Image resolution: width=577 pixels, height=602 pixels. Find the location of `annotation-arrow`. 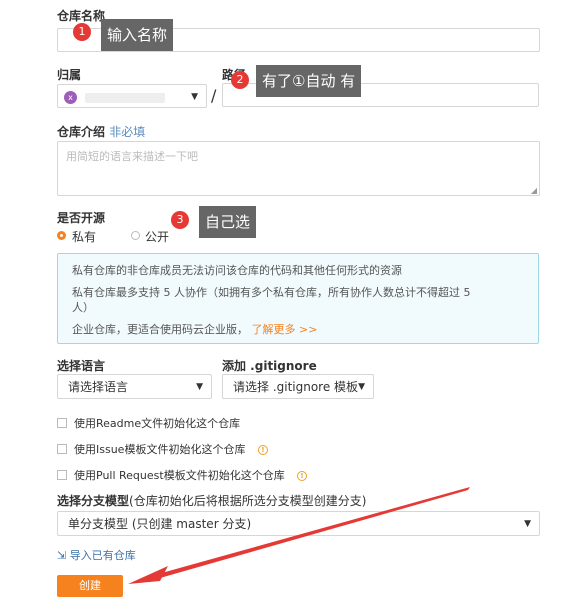

annotation-arrow is located at coordinates (299, 535).